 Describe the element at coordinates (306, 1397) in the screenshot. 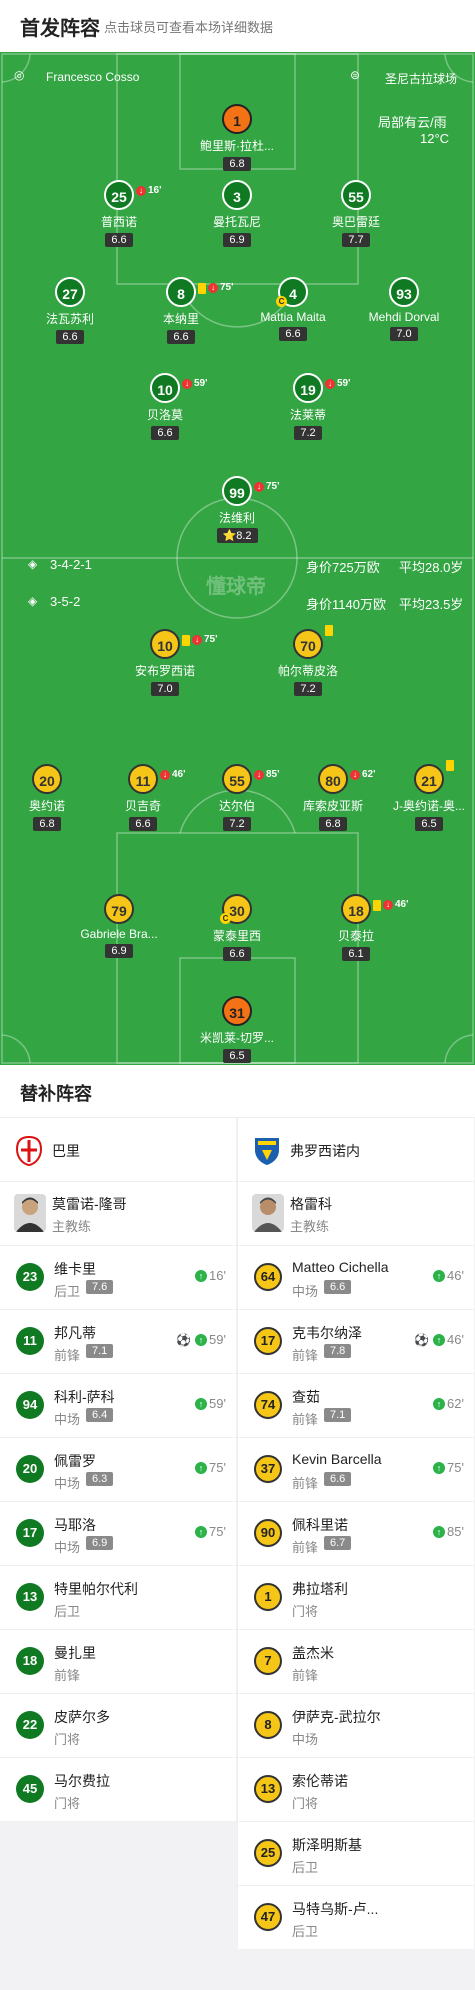

I see `sub-name: 查茹` at that location.